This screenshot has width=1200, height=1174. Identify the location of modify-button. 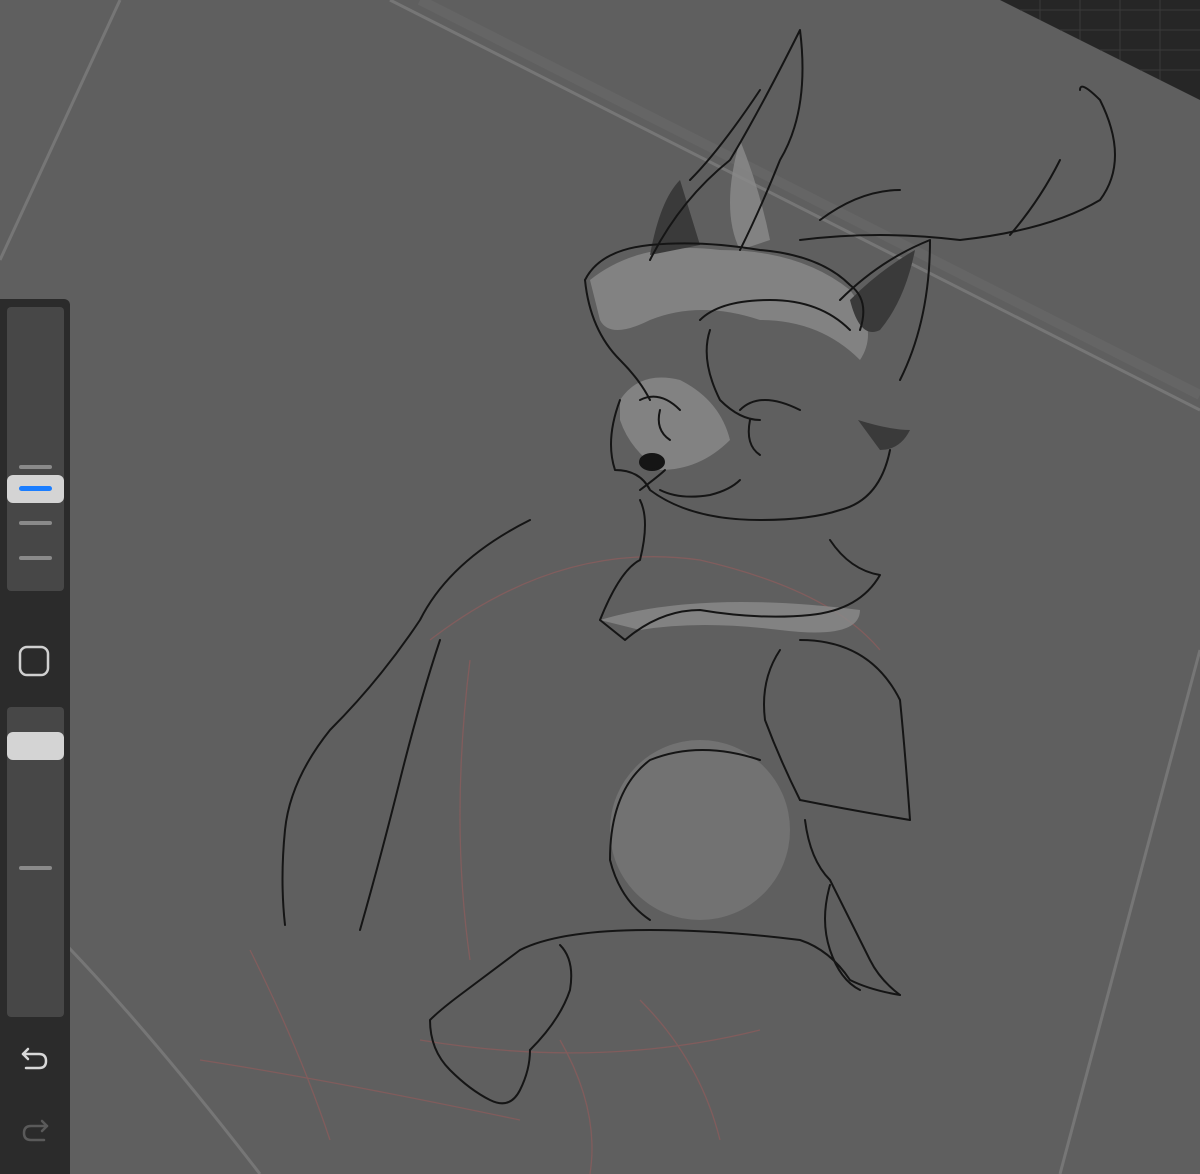
(34, 661).